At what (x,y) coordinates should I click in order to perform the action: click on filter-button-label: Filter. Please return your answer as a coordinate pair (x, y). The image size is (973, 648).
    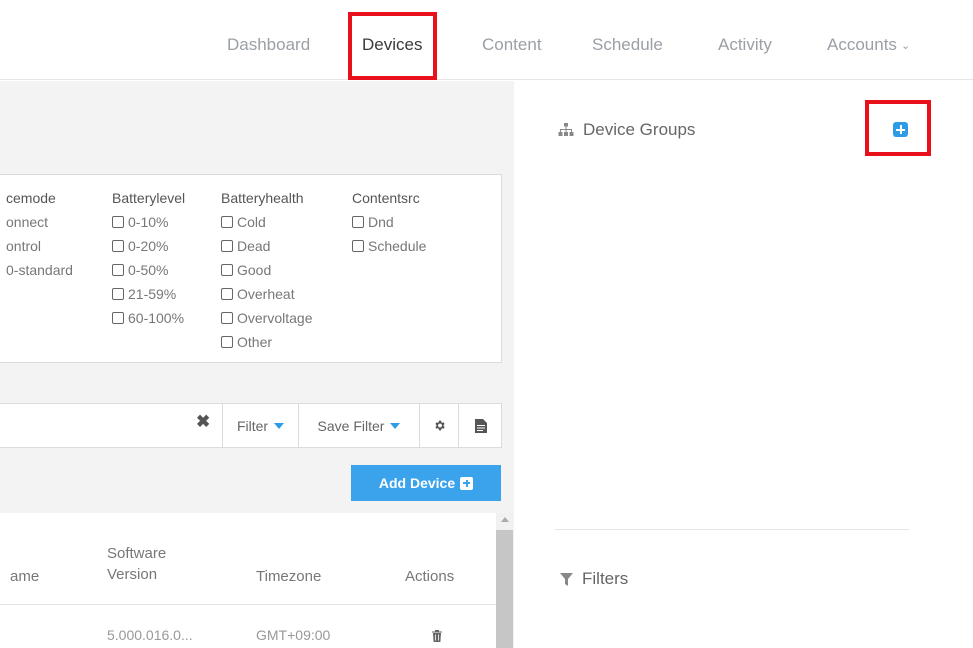
    Looking at the image, I should click on (252, 425).